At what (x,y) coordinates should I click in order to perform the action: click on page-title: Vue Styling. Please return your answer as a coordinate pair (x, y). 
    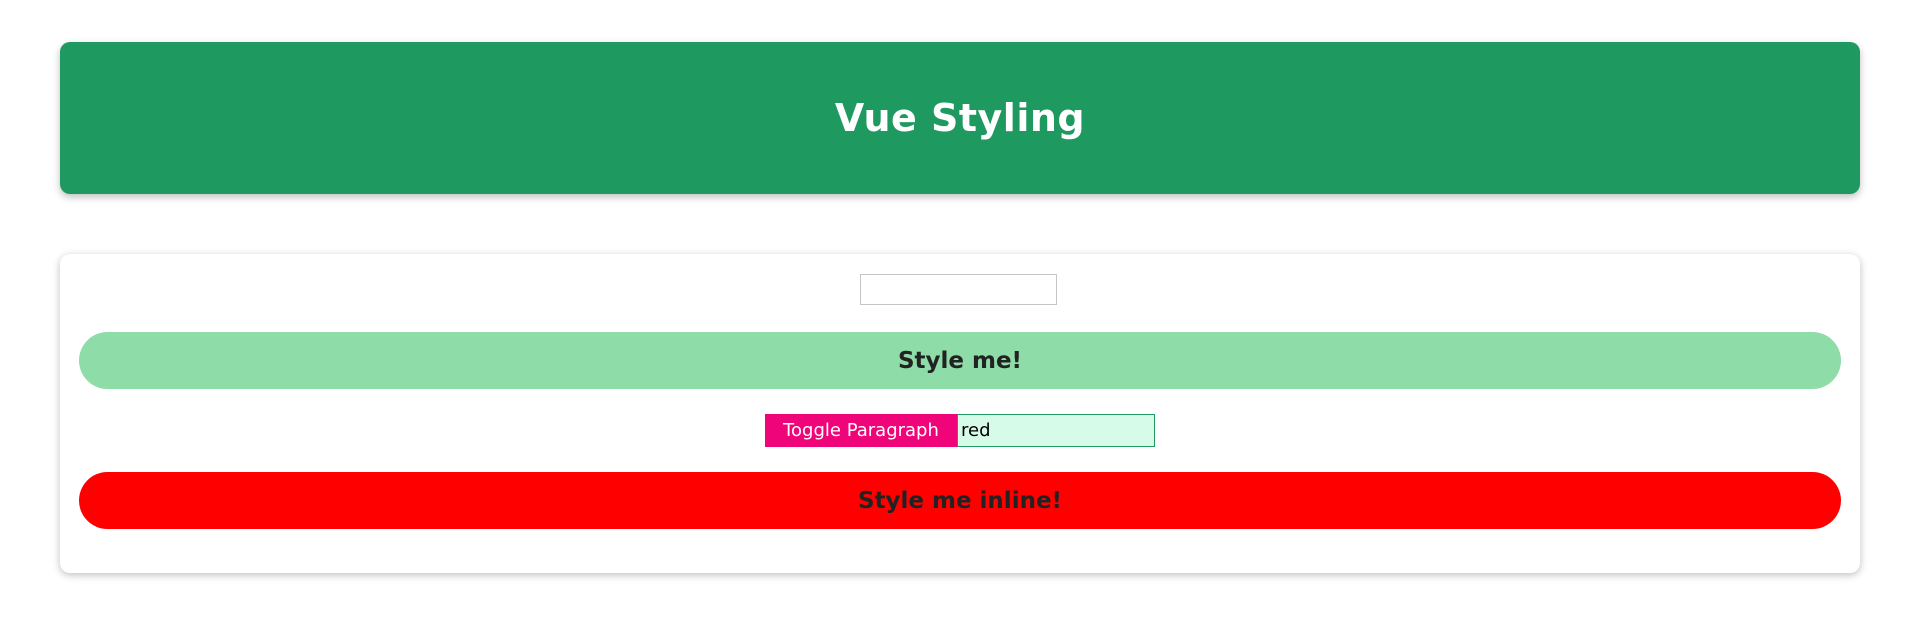
    Looking at the image, I should click on (960, 118).